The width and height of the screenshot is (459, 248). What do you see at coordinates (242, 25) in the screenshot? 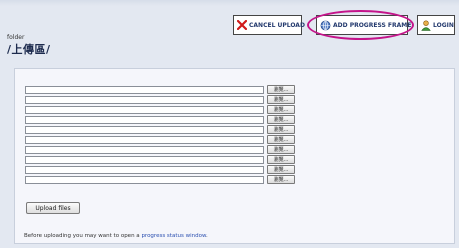
I see `red-x-icon` at bounding box center [242, 25].